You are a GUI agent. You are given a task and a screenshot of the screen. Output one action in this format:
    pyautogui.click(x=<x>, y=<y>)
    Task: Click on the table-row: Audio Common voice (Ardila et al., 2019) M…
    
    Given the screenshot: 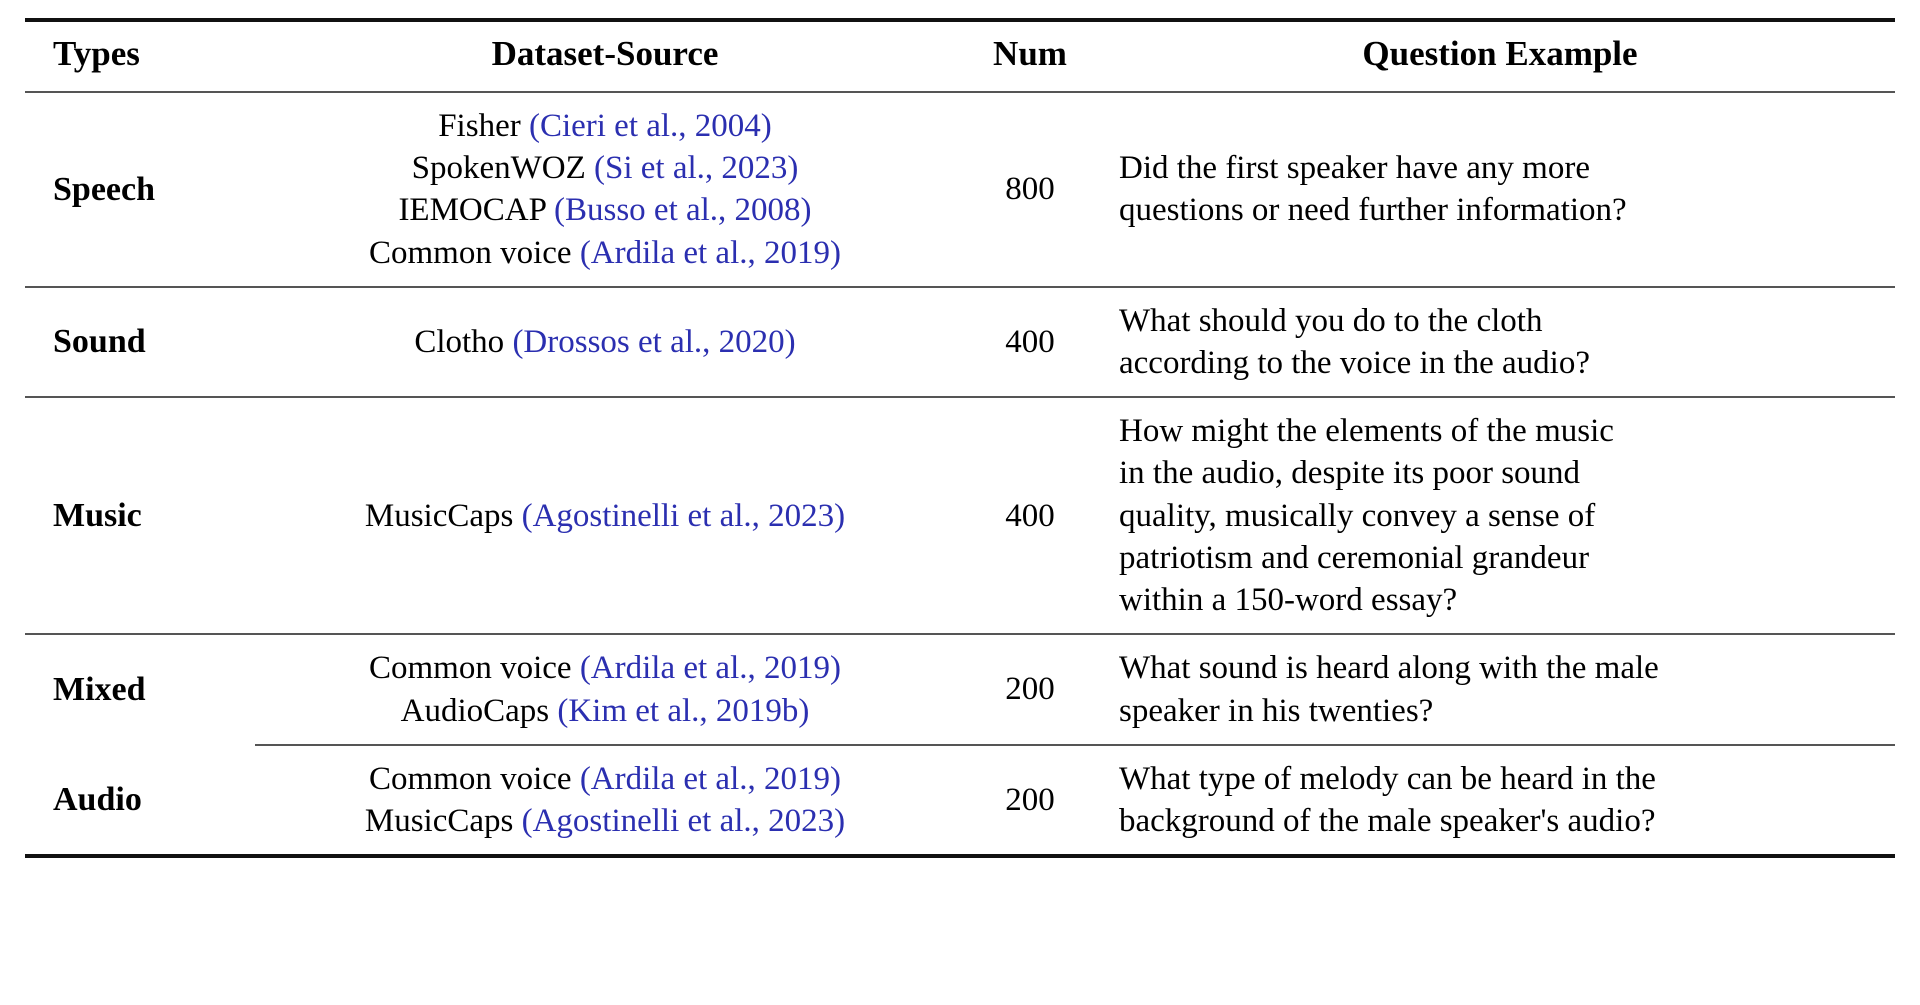 What is the action you would take?
    pyautogui.click(x=960, y=800)
    